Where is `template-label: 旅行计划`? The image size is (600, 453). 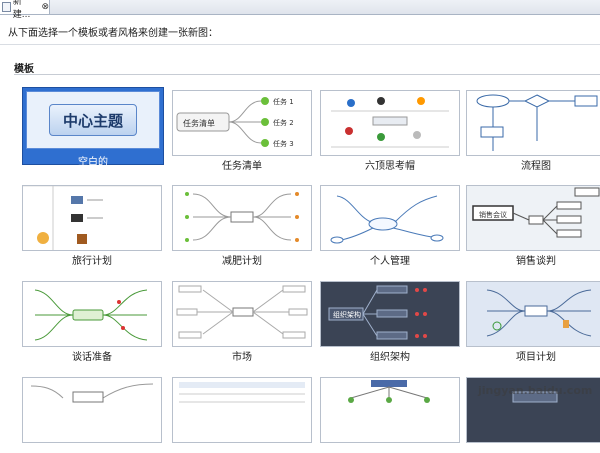 template-label: 旅行计划 is located at coordinates (92, 261).